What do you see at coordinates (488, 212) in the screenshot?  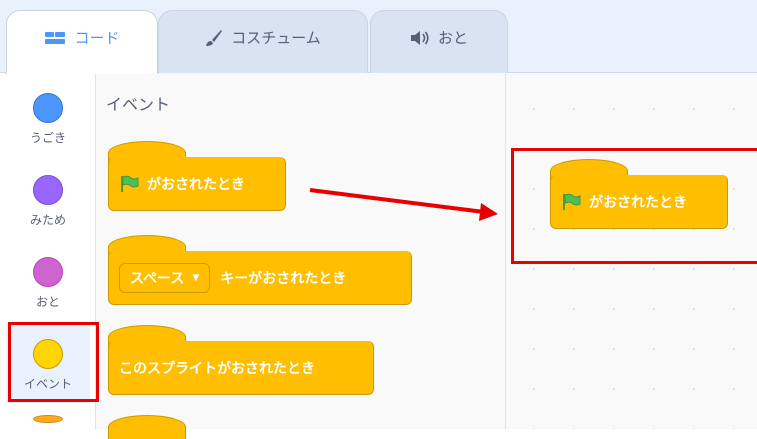 I see `arrow-head-icon` at bounding box center [488, 212].